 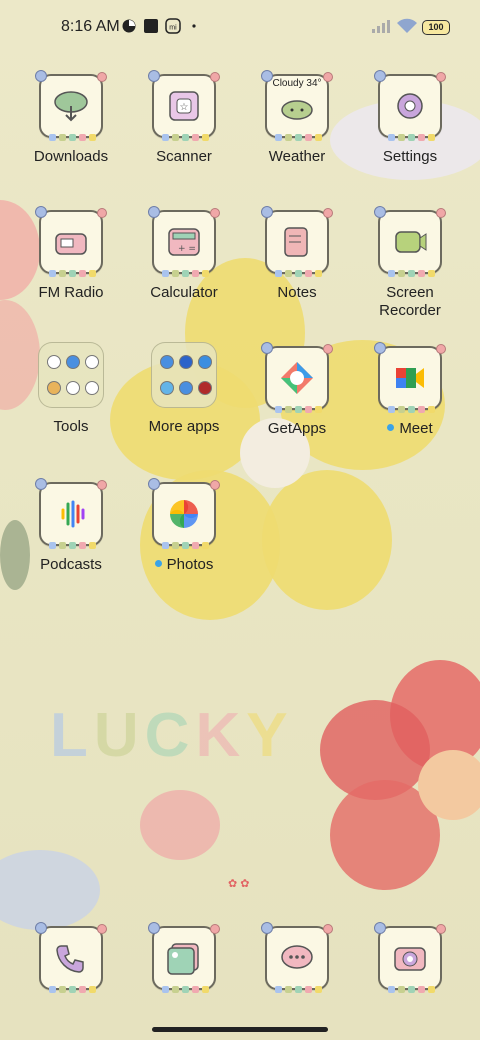 What do you see at coordinates (71, 292) in the screenshot?
I see `app-label: FM Radio` at bounding box center [71, 292].